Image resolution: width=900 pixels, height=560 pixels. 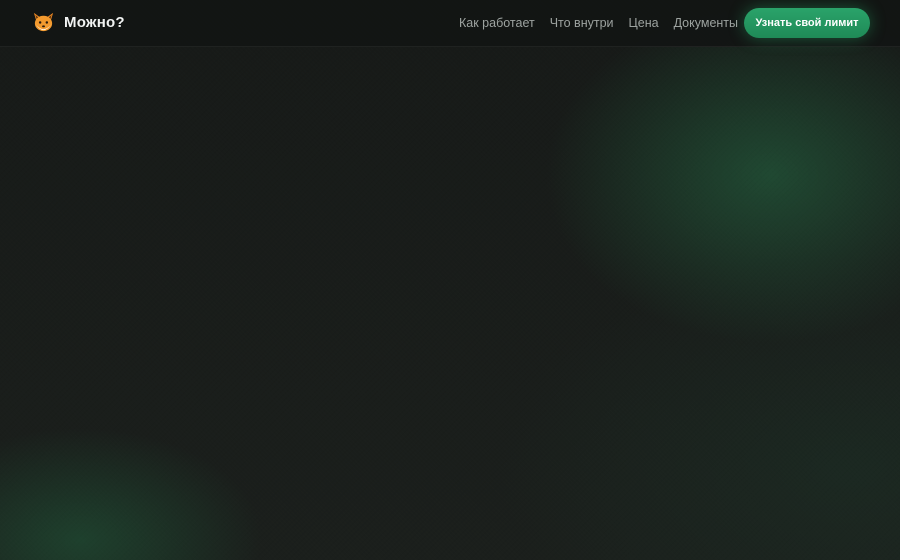 What do you see at coordinates (497, 23) in the screenshot?
I see `nav-link-how-it-works: Как работает` at bounding box center [497, 23].